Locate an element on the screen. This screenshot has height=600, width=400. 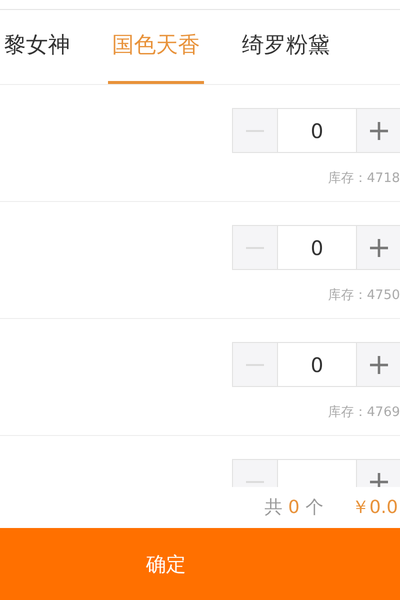
stock-text: 库存：4718 is located at coordinates (364, 179).